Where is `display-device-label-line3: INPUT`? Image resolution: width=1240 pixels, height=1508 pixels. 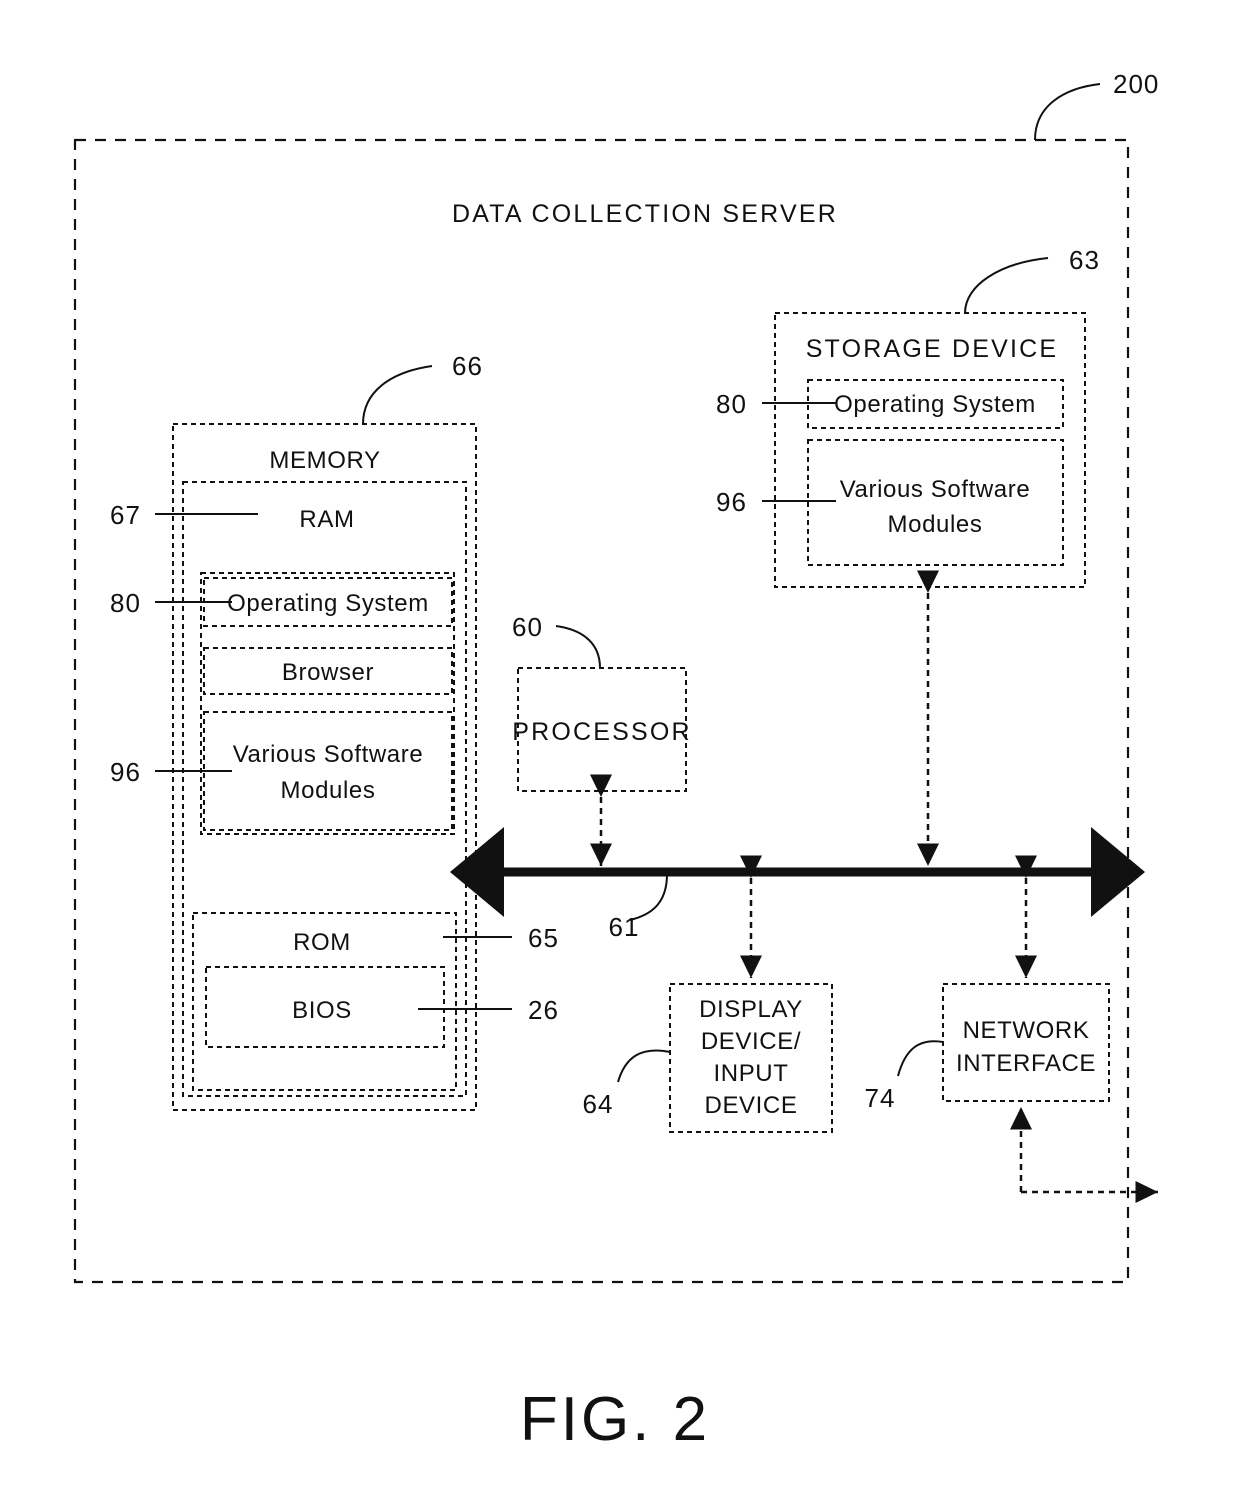 display-device-label-line3: INPUT is located at coordinates (751, 1073).